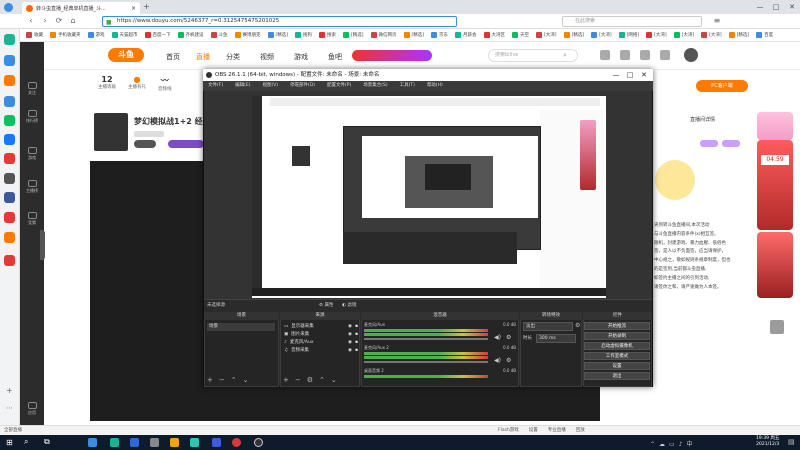  I want to click on taskbar-clock: 19:39 周五 2021/12/3, so click(767, 442).